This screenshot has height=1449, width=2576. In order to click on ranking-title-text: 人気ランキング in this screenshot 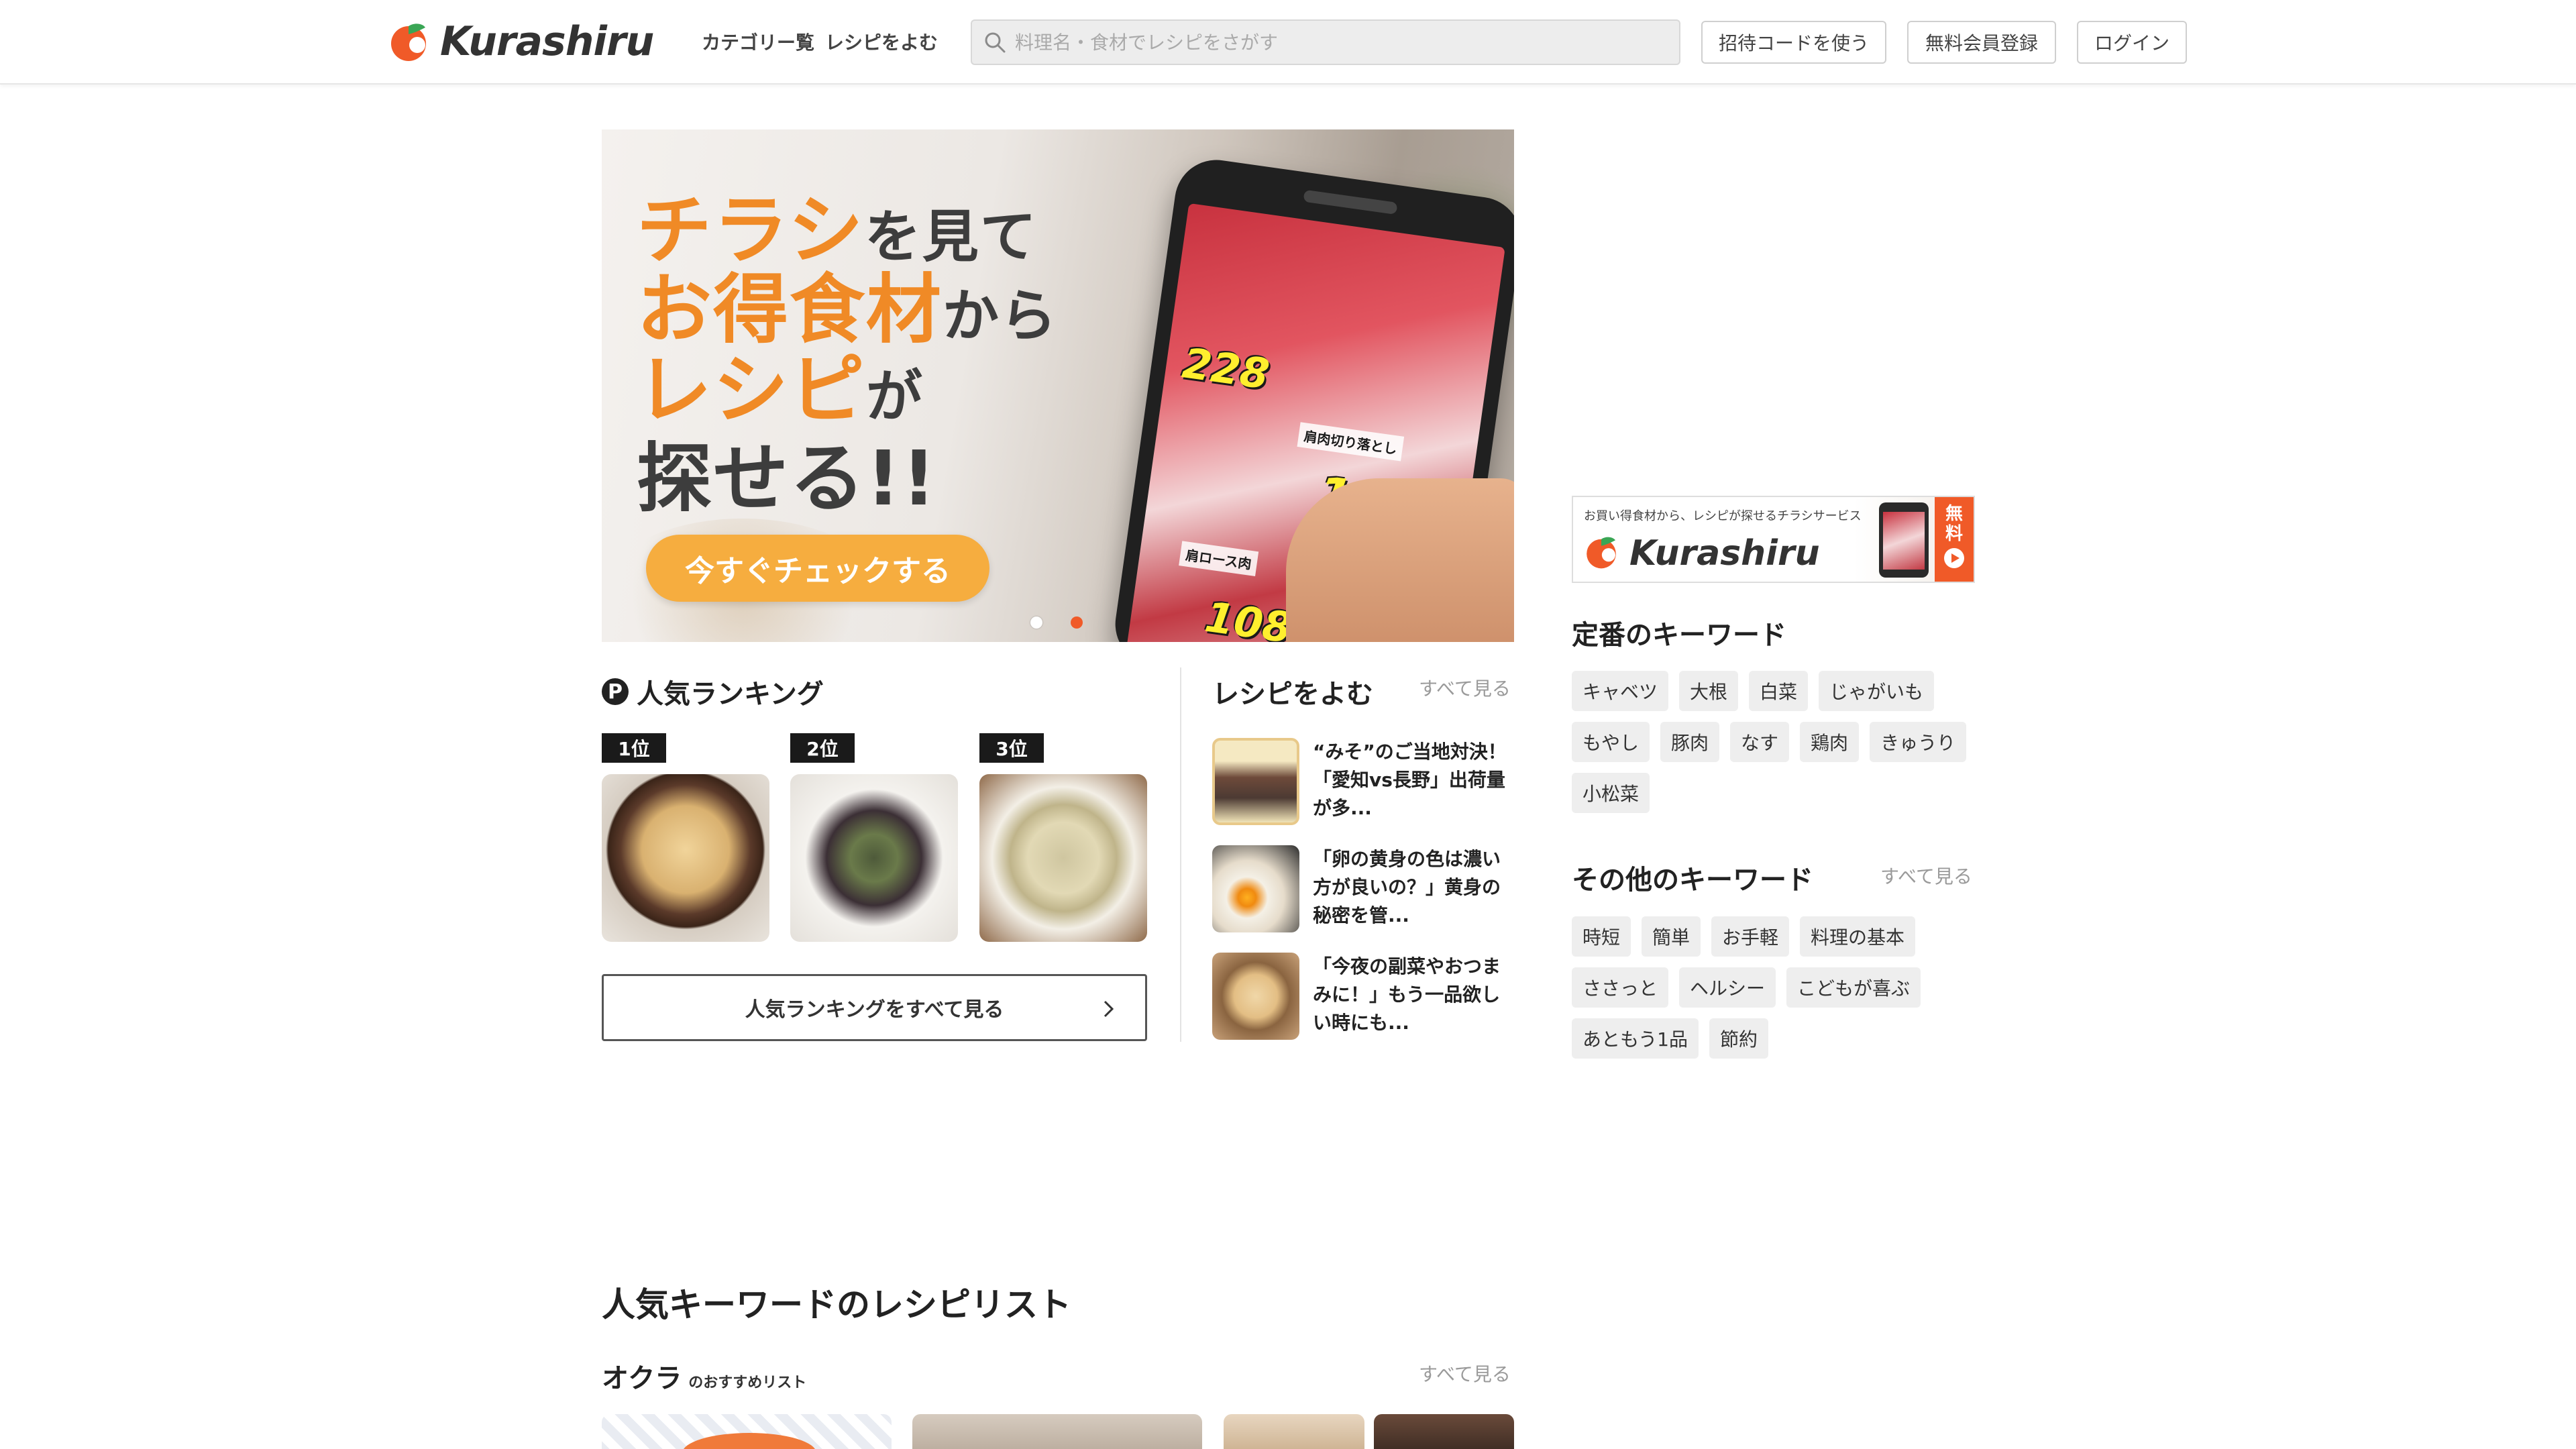, I will do `click(730, 694)`.